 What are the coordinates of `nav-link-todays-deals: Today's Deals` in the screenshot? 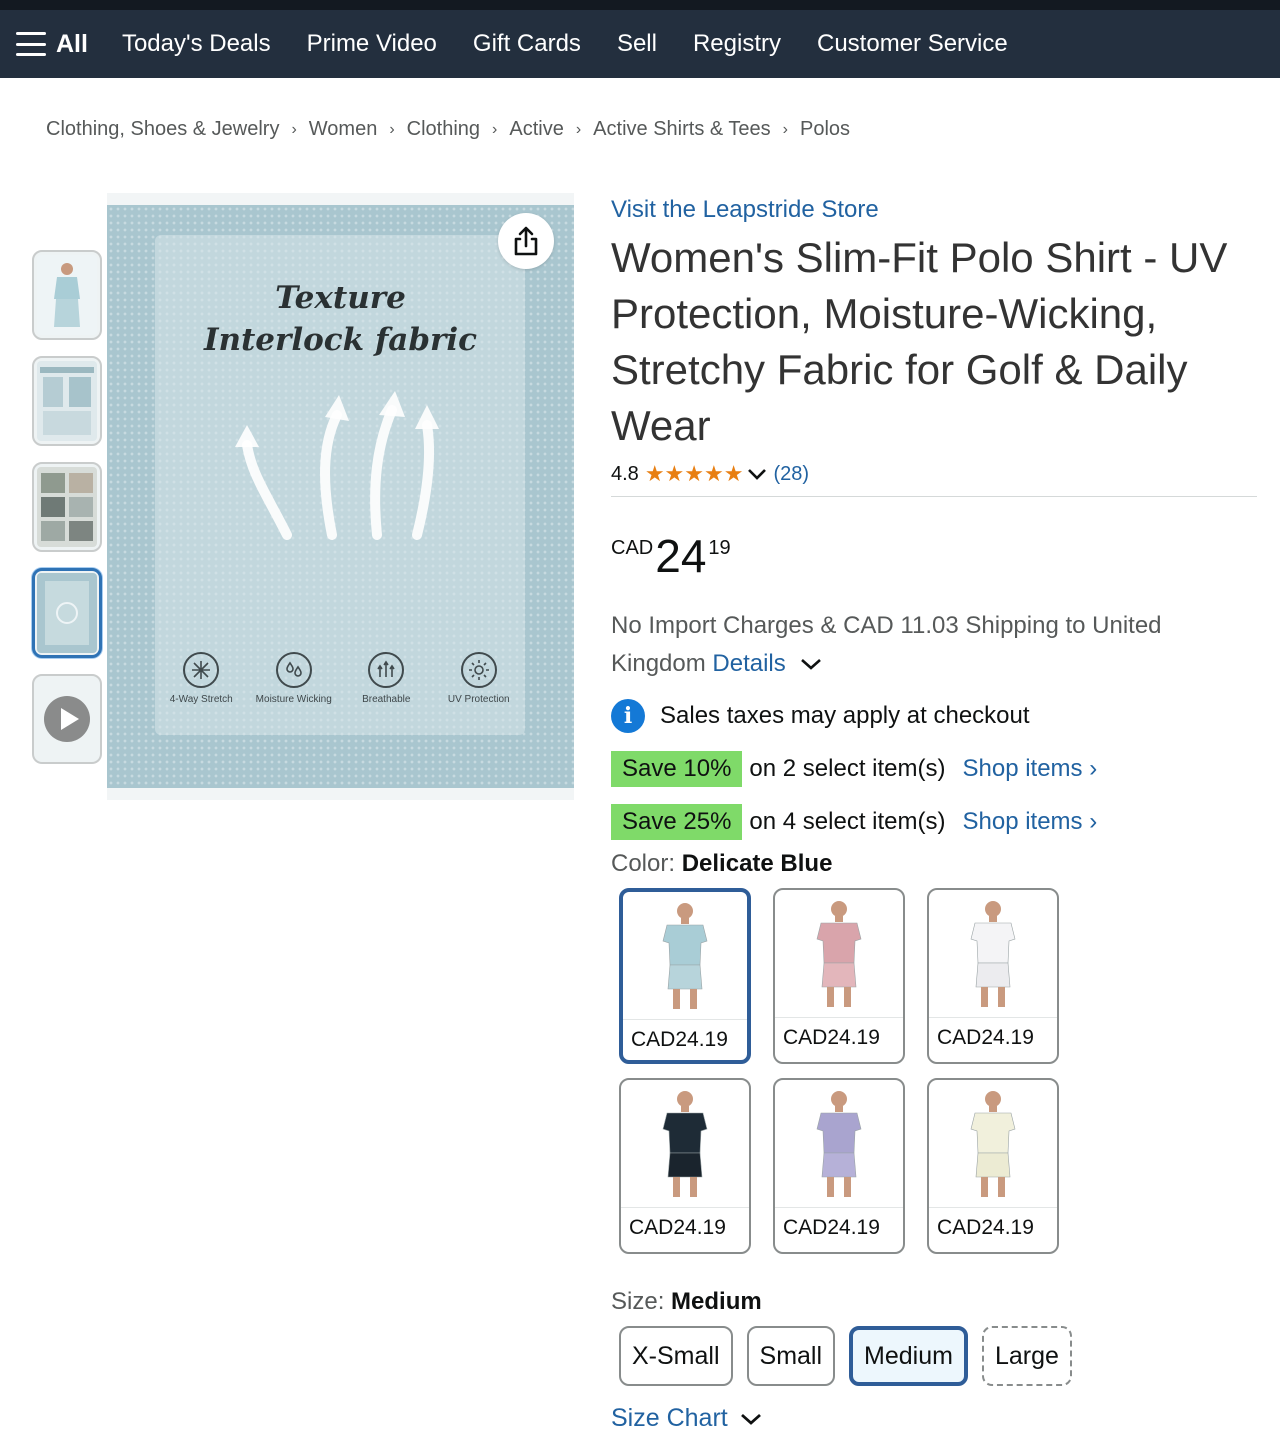 It's located at (196, 44).